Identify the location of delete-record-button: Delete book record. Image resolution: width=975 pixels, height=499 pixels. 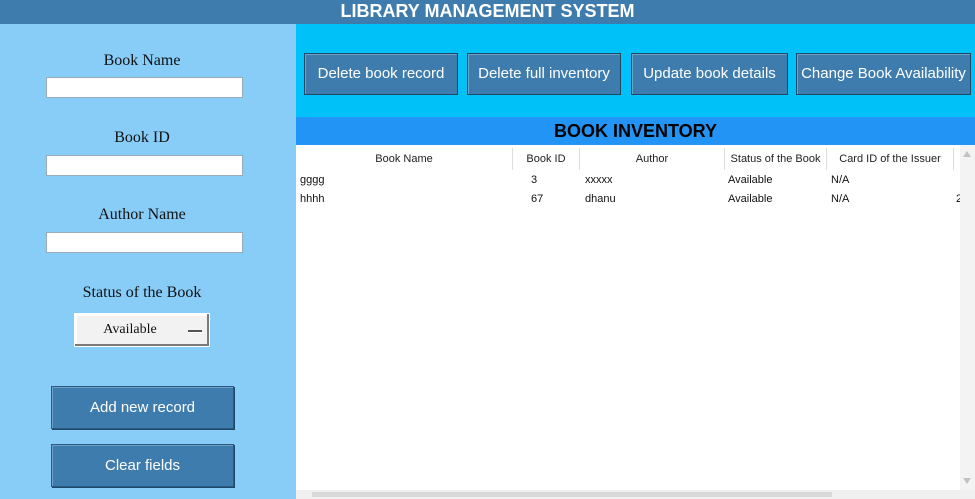
(381, 74).